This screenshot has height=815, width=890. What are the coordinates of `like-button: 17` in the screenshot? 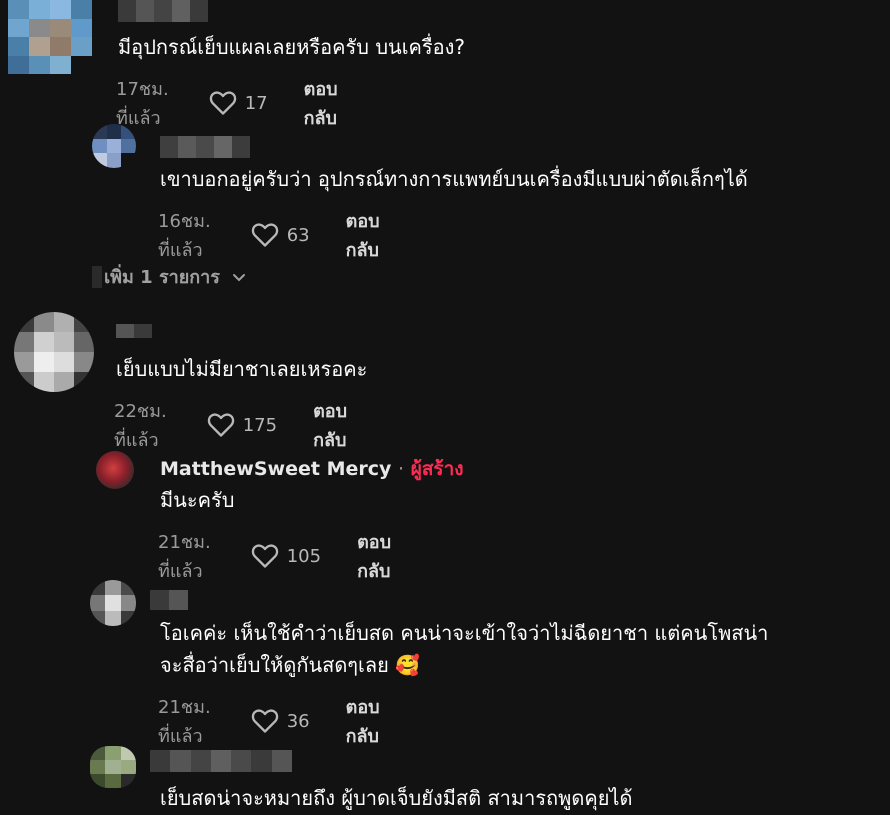 It's located at (238, 103).